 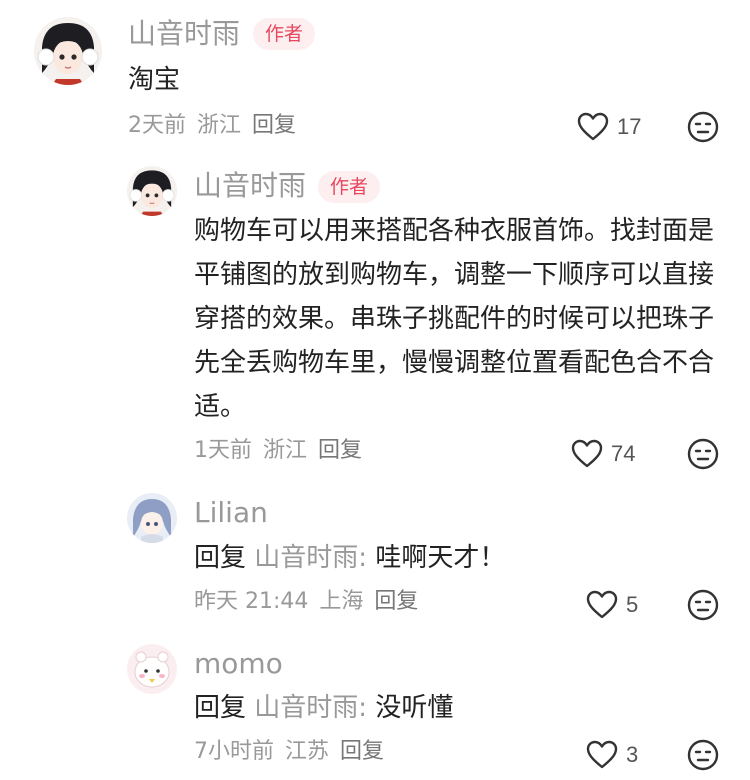 What do you see at coordinates (238, 664) in the screenshot?
I see `username: momo` at bounding box center [238, 664].